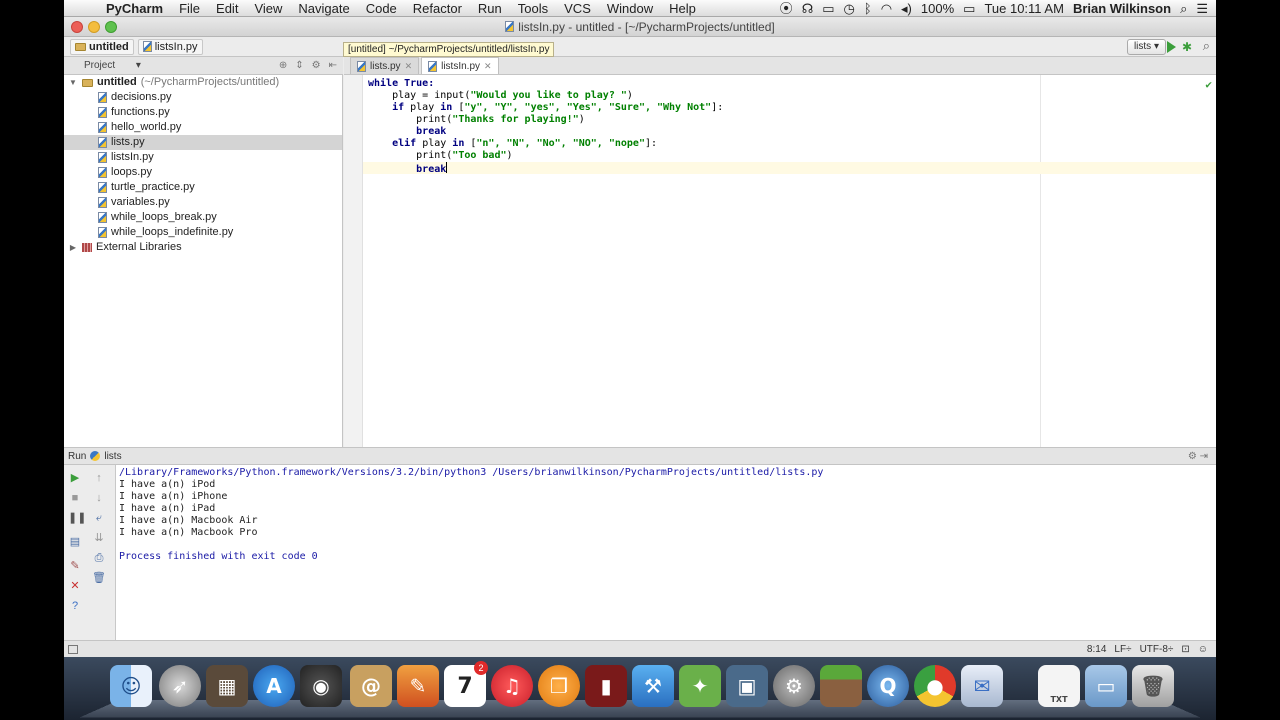 The width and height of the screenshot is (1280, 720). I want to click on menu-vcs: VCS, so click(577, 8).